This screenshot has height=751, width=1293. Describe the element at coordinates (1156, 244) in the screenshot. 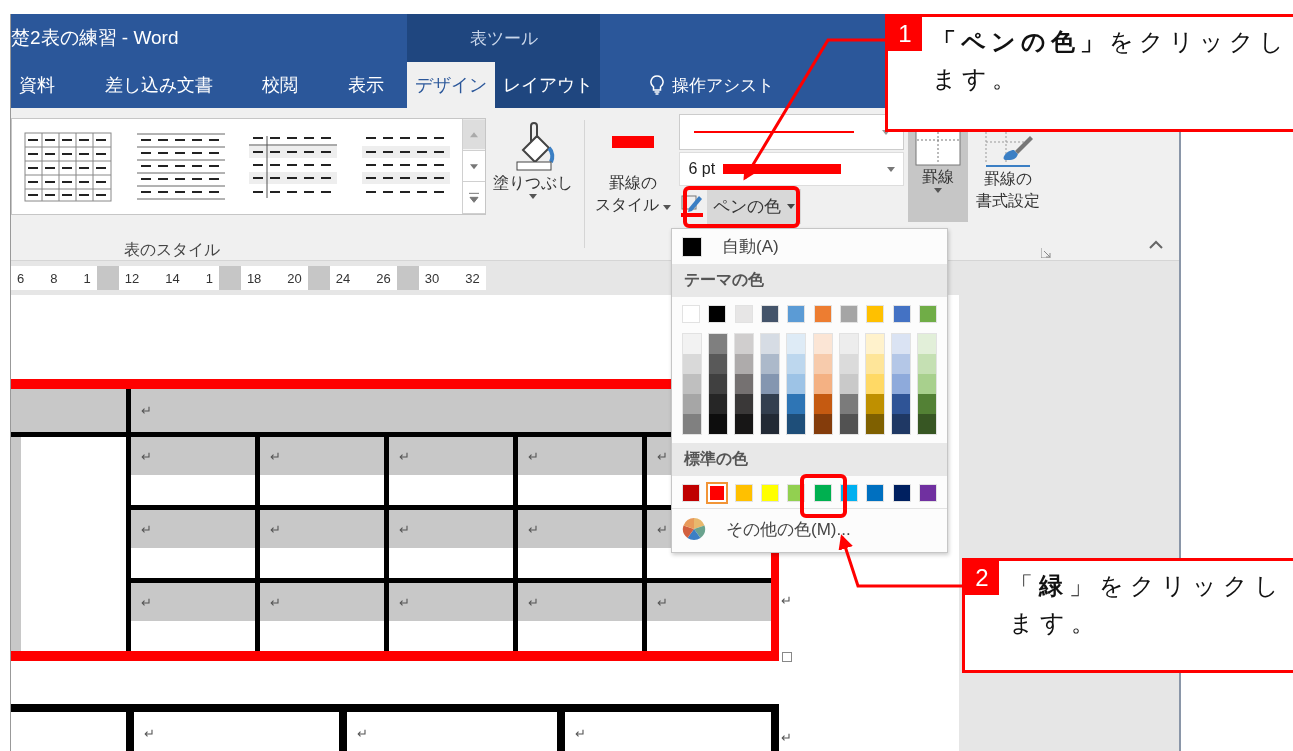

I see `collapse-ribbon-icon` at that location.